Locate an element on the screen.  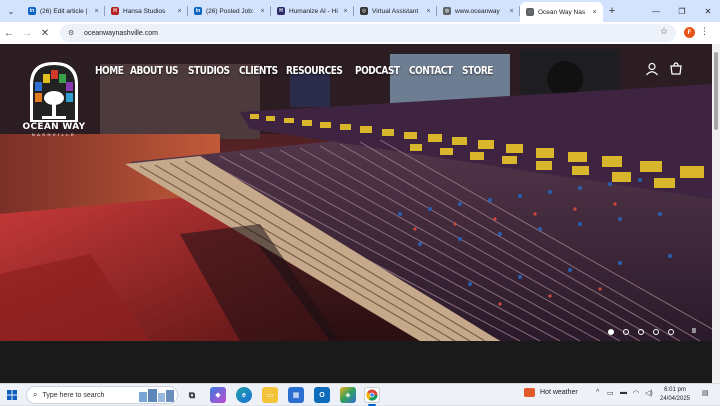
url-text: oceanwaynashville.com is located at coordinates (121, 33).